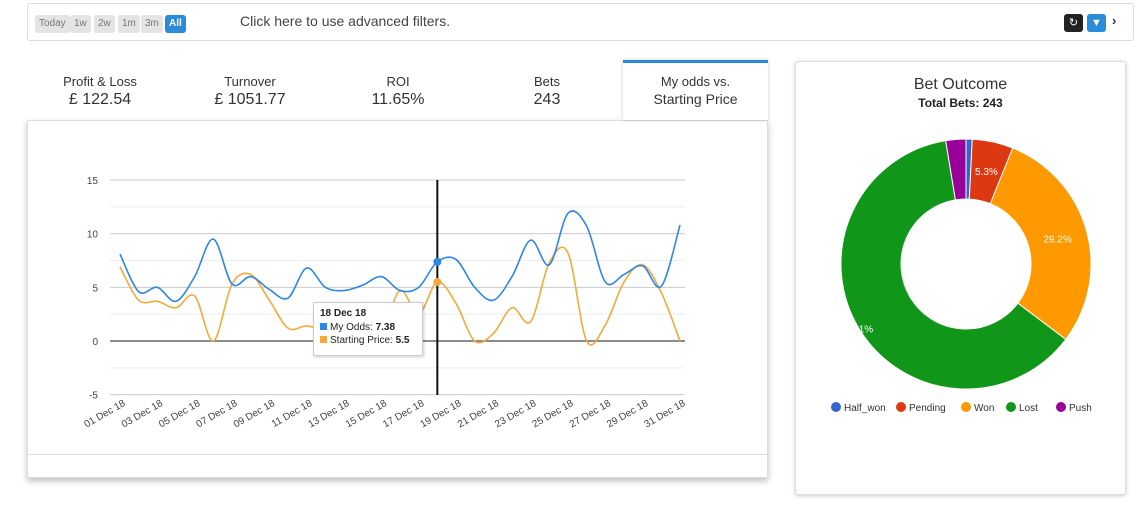 This screenshot has height=514, width=1139. I want to click on legend-label-won: Won, so click(984, 408).